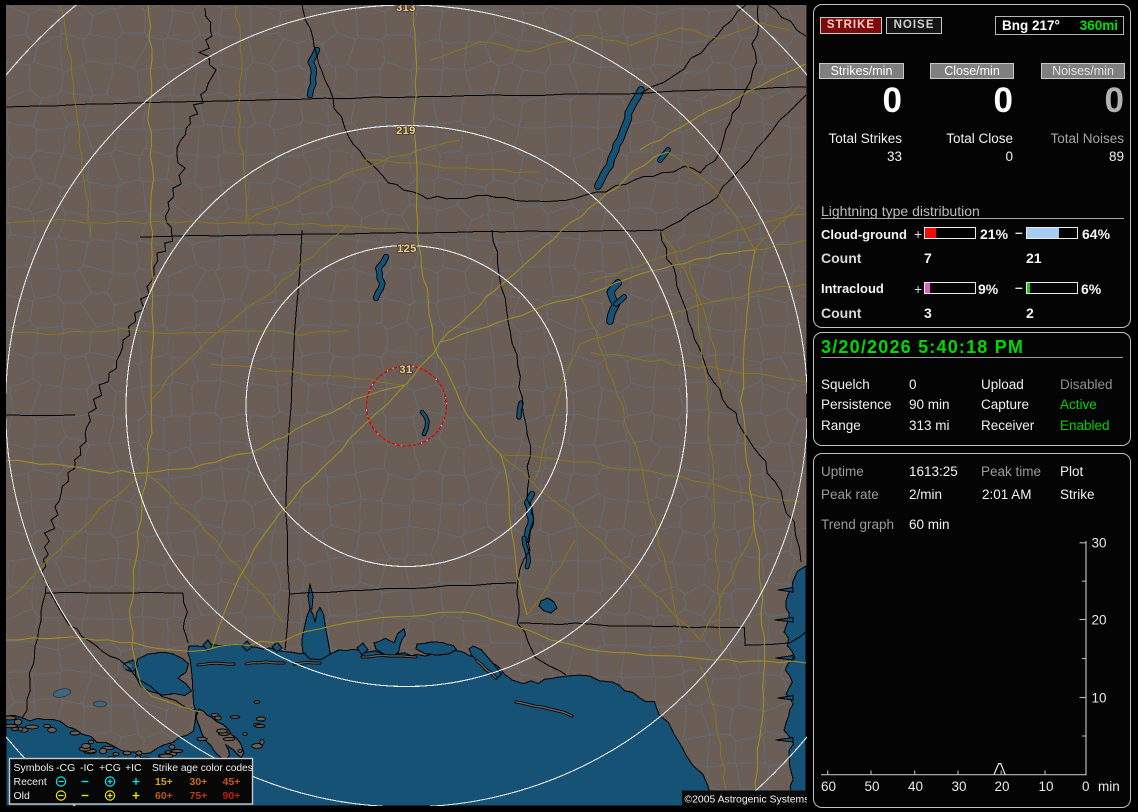 This screenshot has width=1138, height=812. I want to click on svg-text: 0, so click(1086, 786).